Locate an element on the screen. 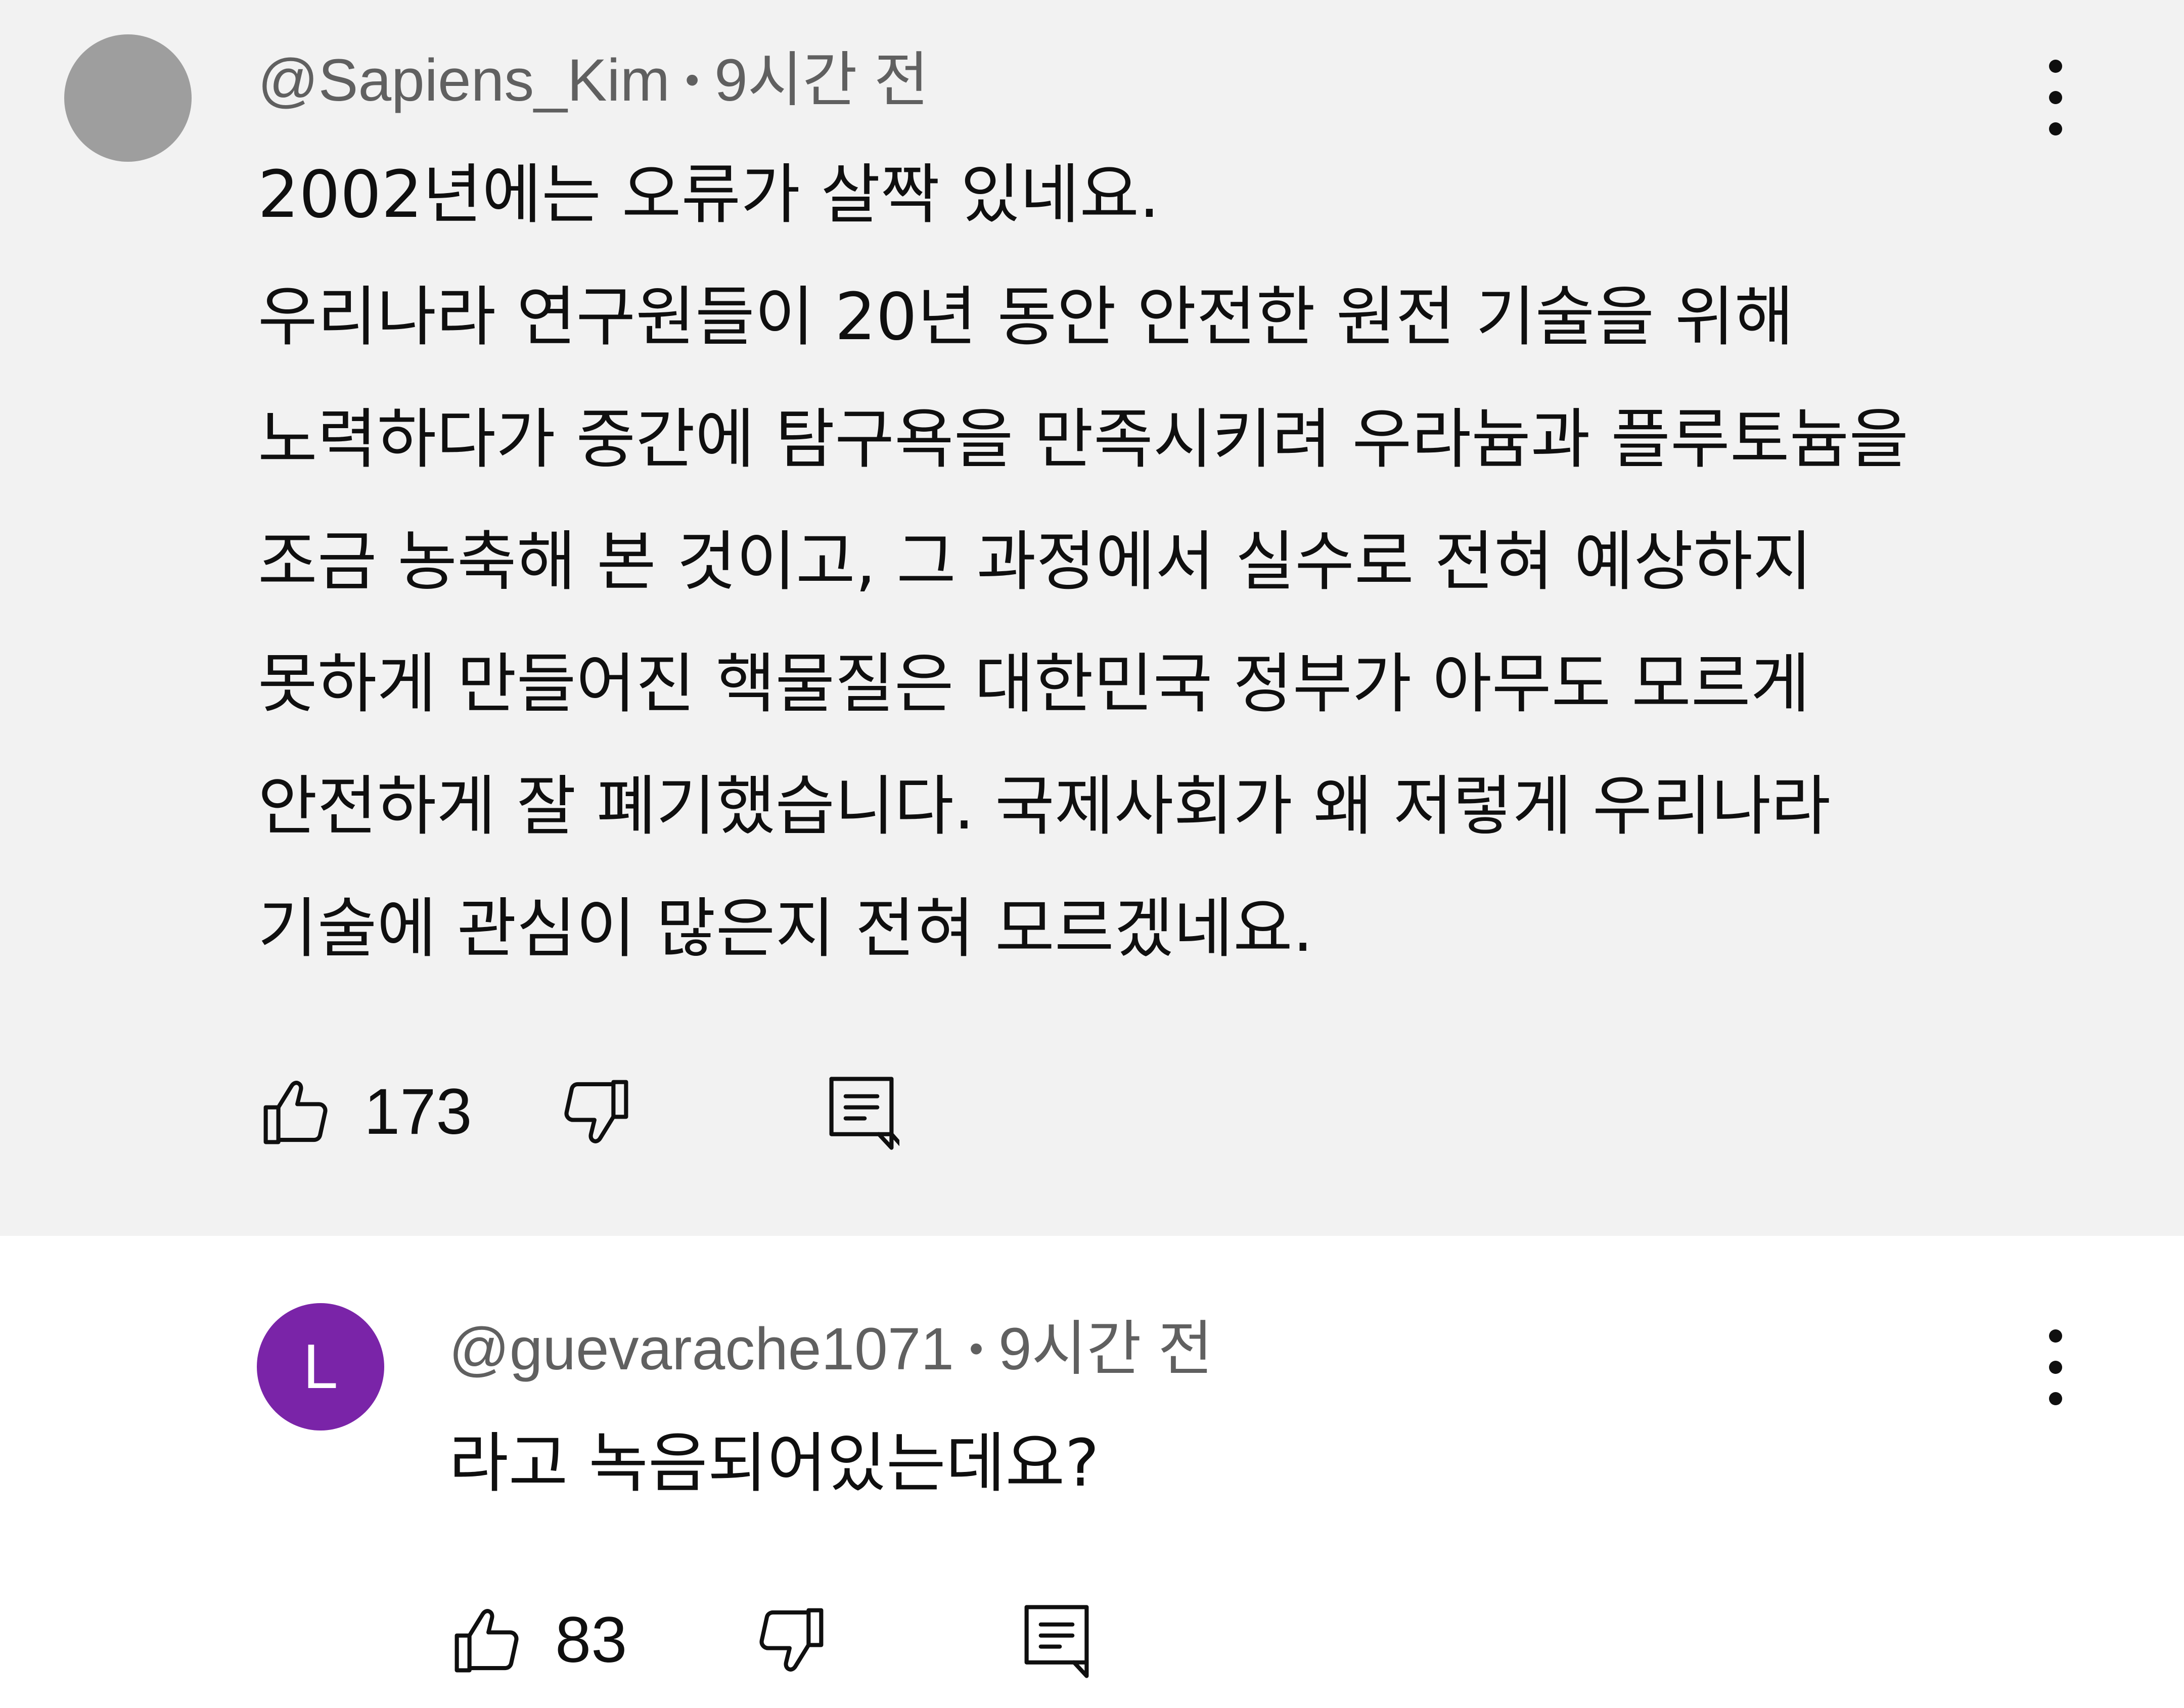 The width and height of the screenshot is (2184, 1708). comment-meta: @guevarache1071 • 9시간 전 is located at coordinates (831, 1349).